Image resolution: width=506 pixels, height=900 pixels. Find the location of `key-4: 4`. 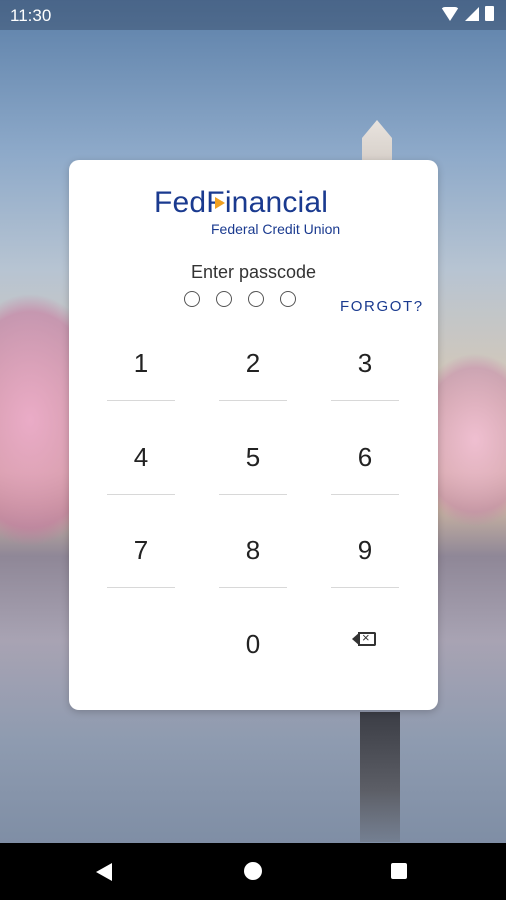

key-4: 4 is located at coordinates (141, 463).